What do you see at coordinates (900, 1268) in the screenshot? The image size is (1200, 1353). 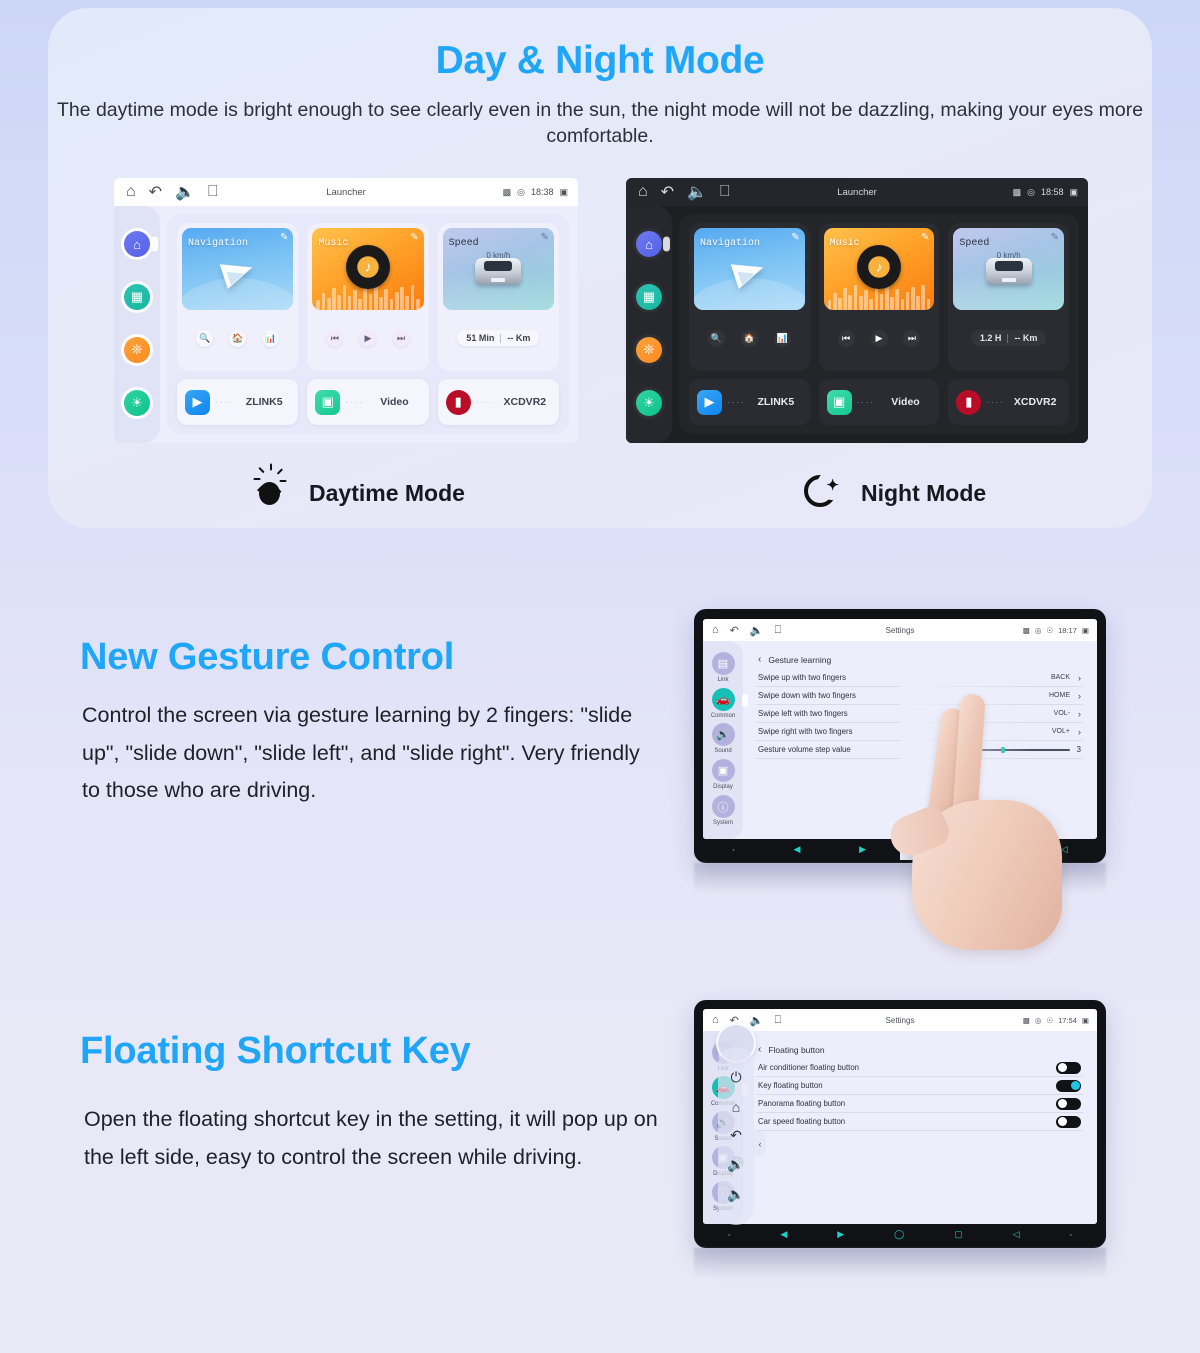 I see `tablet-reflection` at bounding box center [900, 1268].